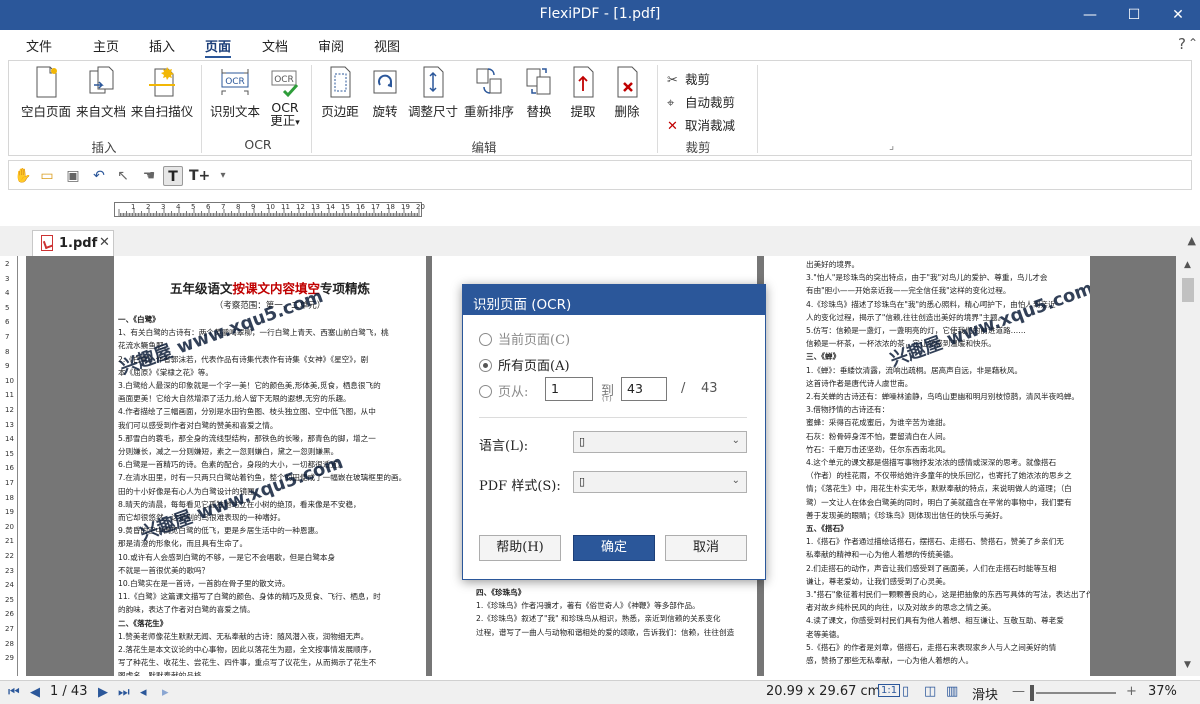 The image size is (1200, 704). I want to click on pdf-style-select: ▯ ⌄, so click(660, 482).